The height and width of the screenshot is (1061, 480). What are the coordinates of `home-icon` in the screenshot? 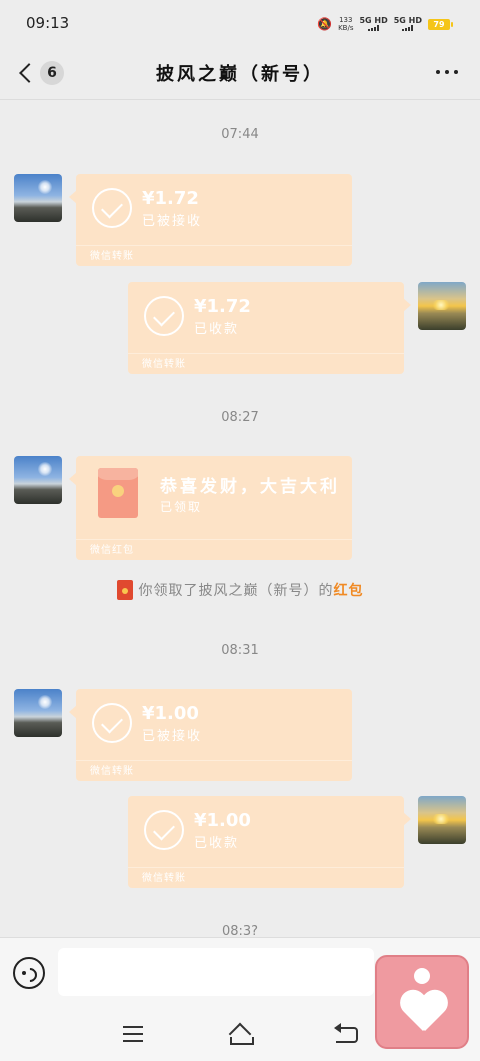 It's located at (241, 1035).